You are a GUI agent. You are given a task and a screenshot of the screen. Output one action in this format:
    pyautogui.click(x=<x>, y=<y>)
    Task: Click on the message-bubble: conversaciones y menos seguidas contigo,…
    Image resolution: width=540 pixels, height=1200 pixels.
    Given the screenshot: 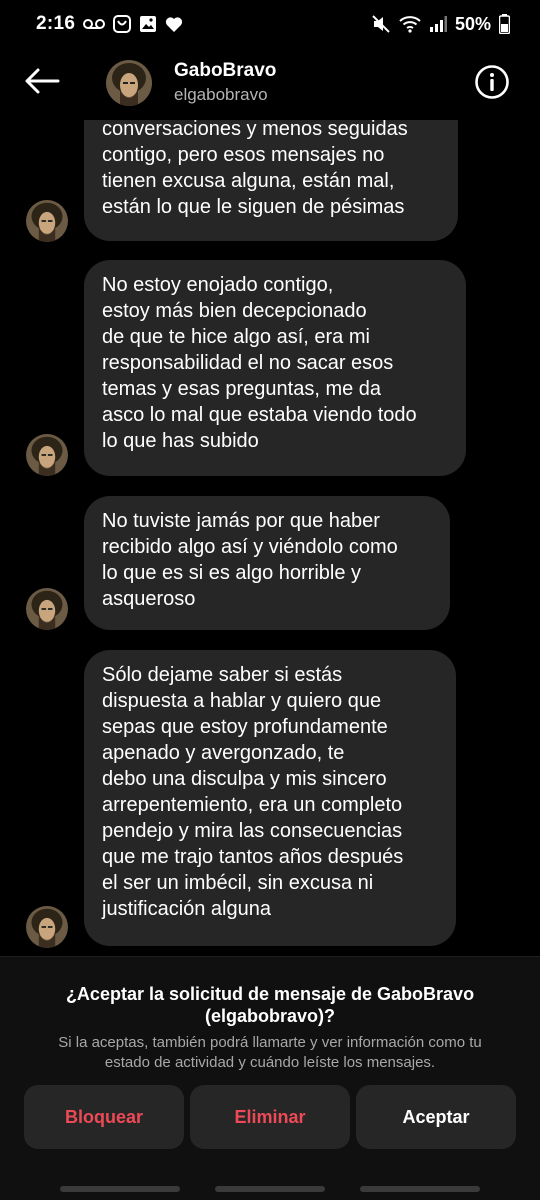 What is the action you would take?
    pyautogui.click(x=271, y=180)
    